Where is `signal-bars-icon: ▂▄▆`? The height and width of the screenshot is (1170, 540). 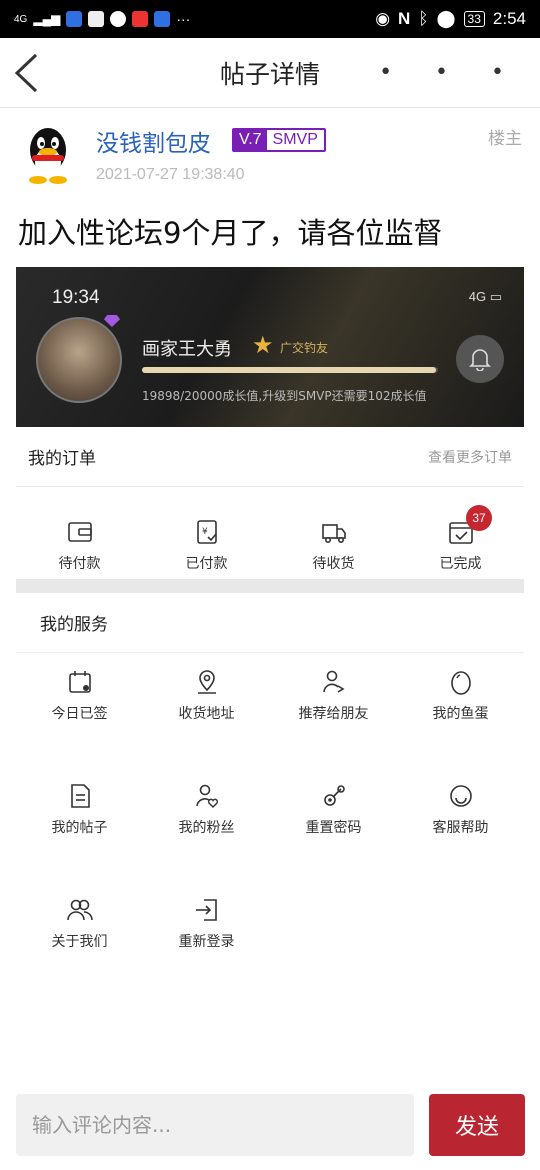 signal-bars-icon: ▂▄▆ is located at coordinates (47, 19).